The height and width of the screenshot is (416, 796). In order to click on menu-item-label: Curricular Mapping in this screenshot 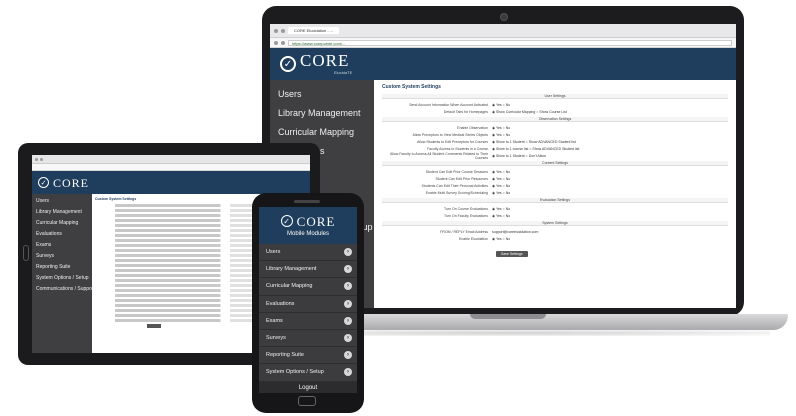, I will do `click(289, 286)`.